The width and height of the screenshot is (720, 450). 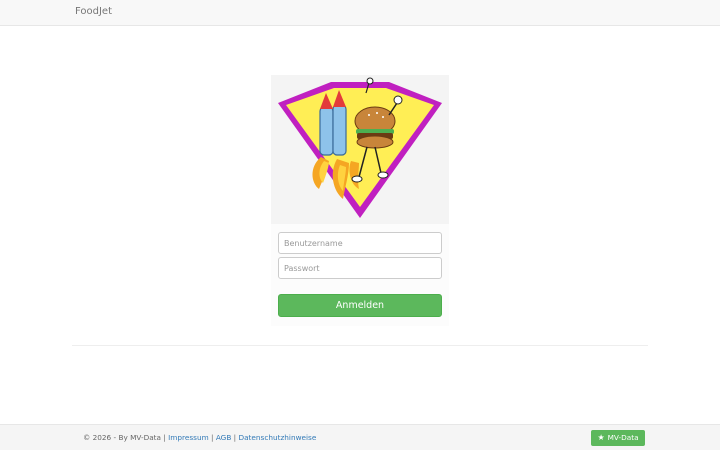 I want to click on login-button: Anmelden, so click(x=360, y=305).